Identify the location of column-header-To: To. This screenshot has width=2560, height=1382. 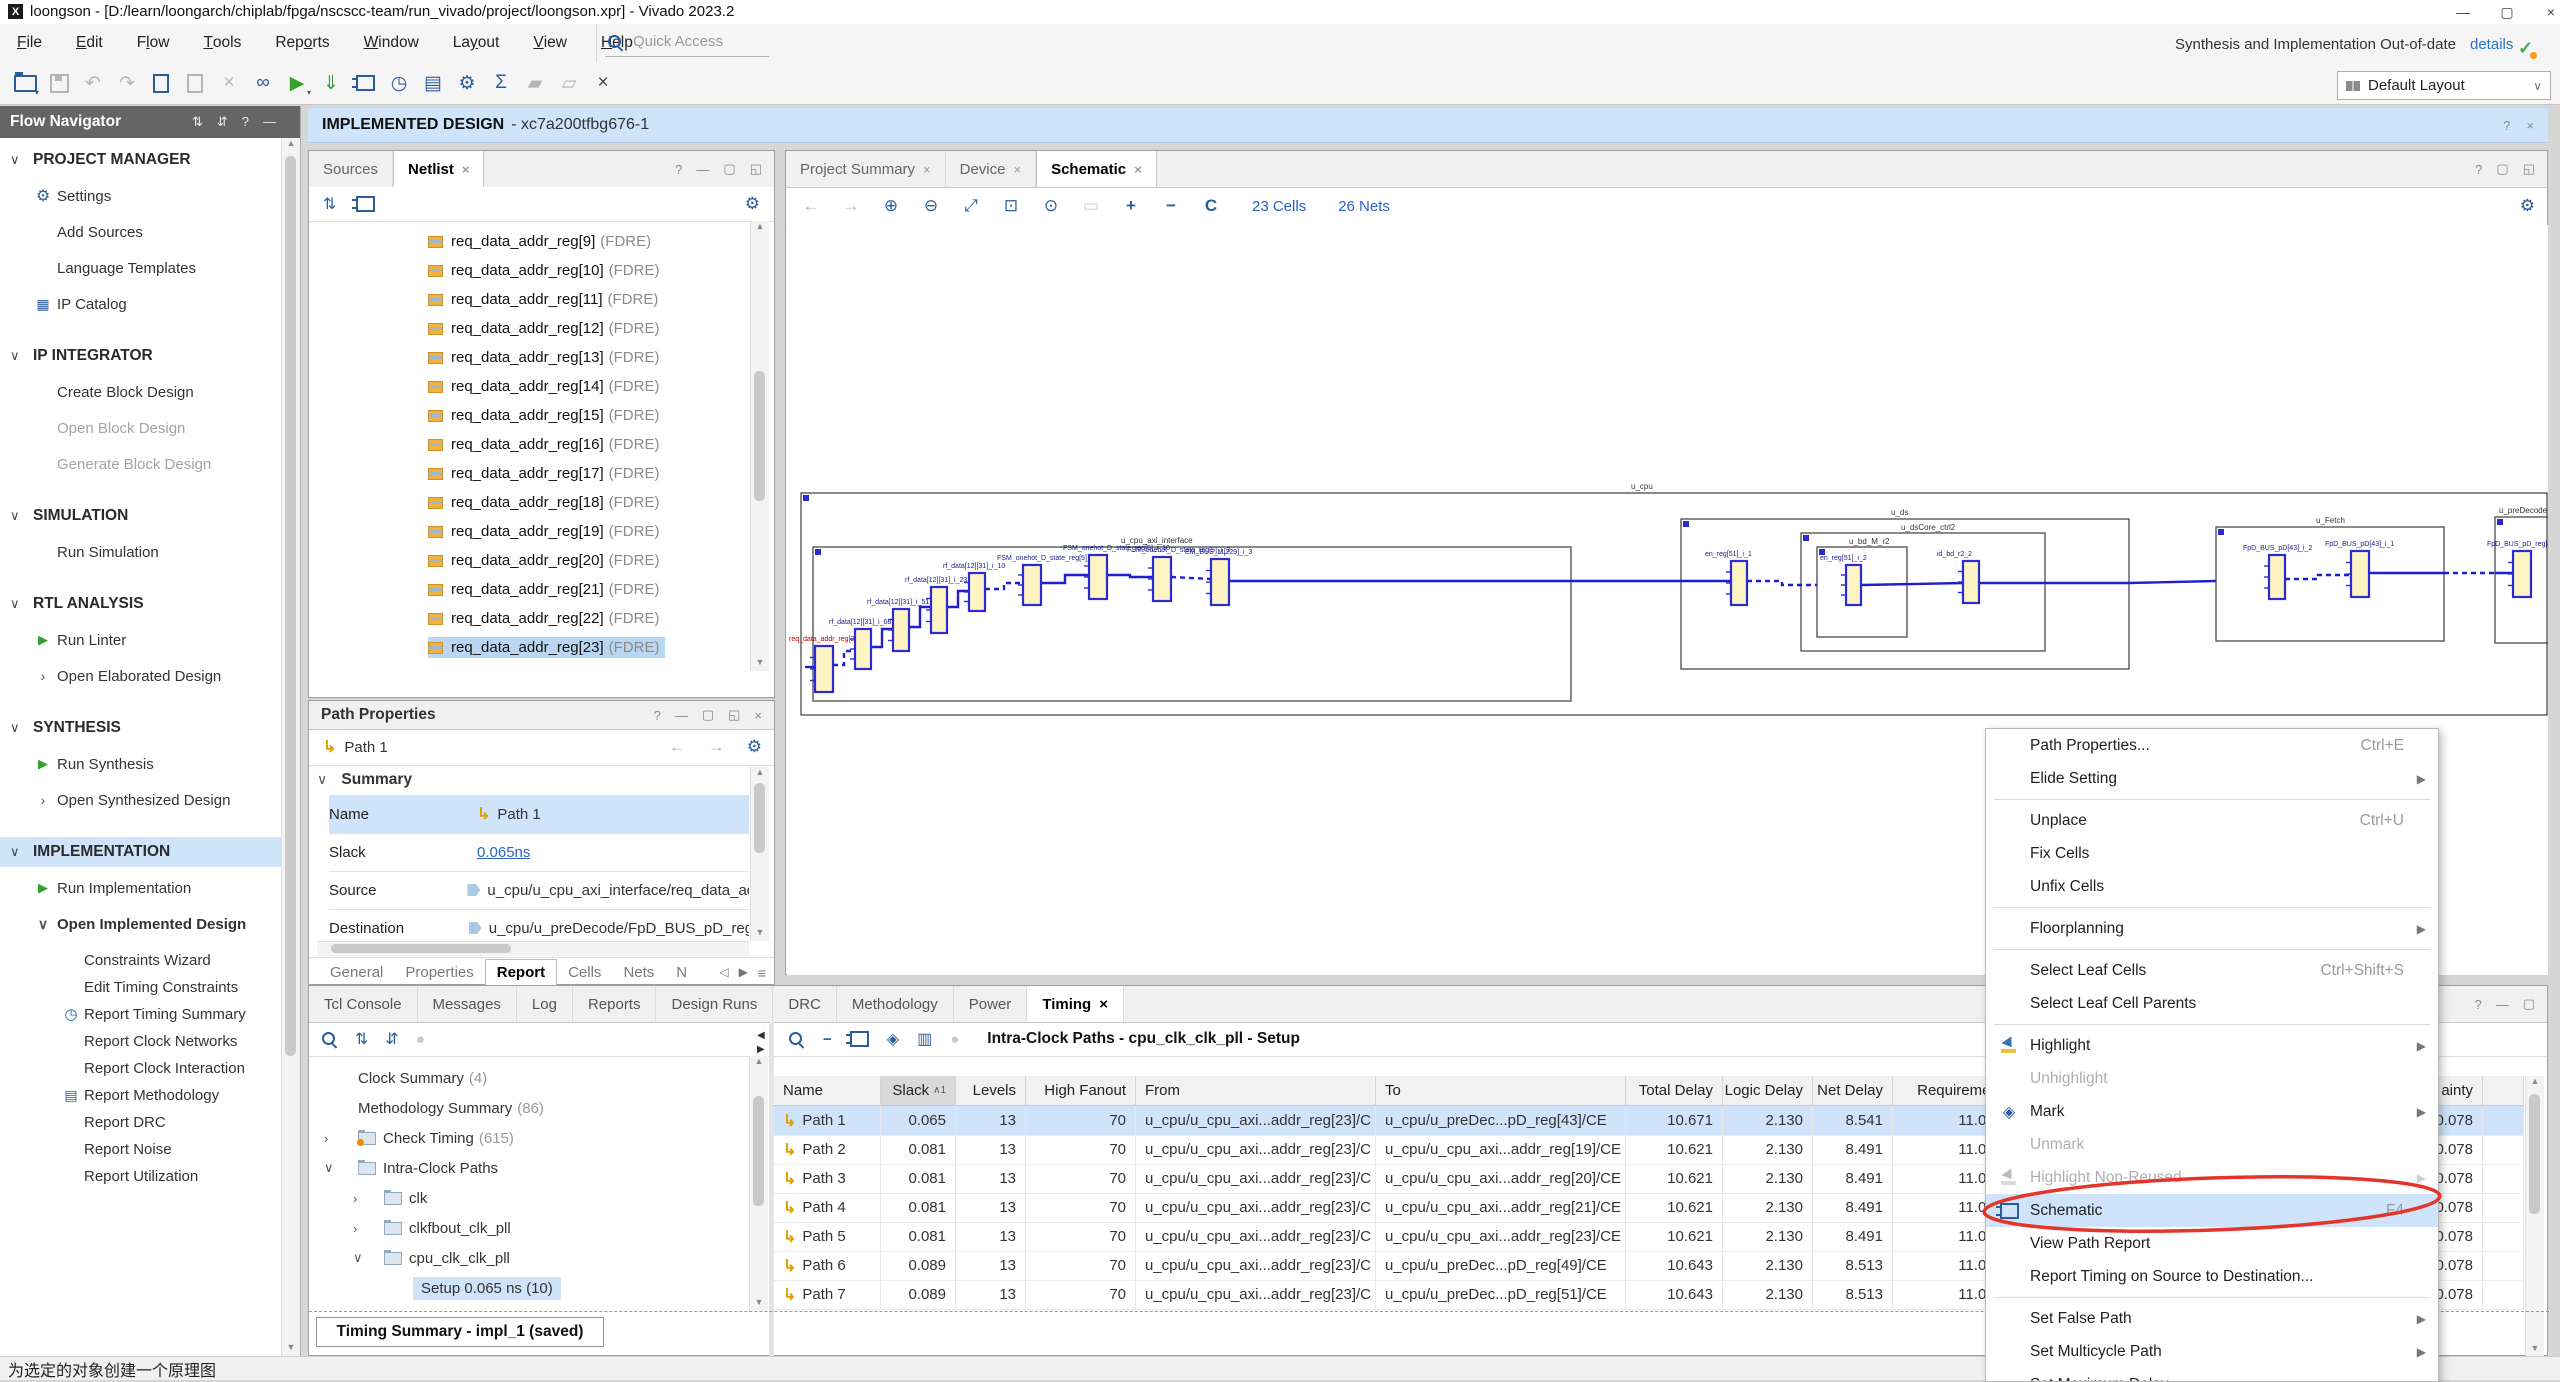
(1501, 1091).